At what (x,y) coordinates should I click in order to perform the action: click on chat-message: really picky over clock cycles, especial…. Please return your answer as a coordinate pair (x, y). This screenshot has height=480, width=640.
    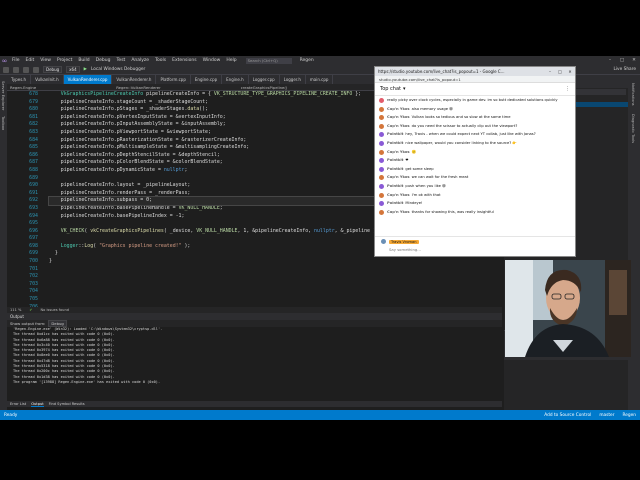
    Looking at the image, I should click on (475, 100).